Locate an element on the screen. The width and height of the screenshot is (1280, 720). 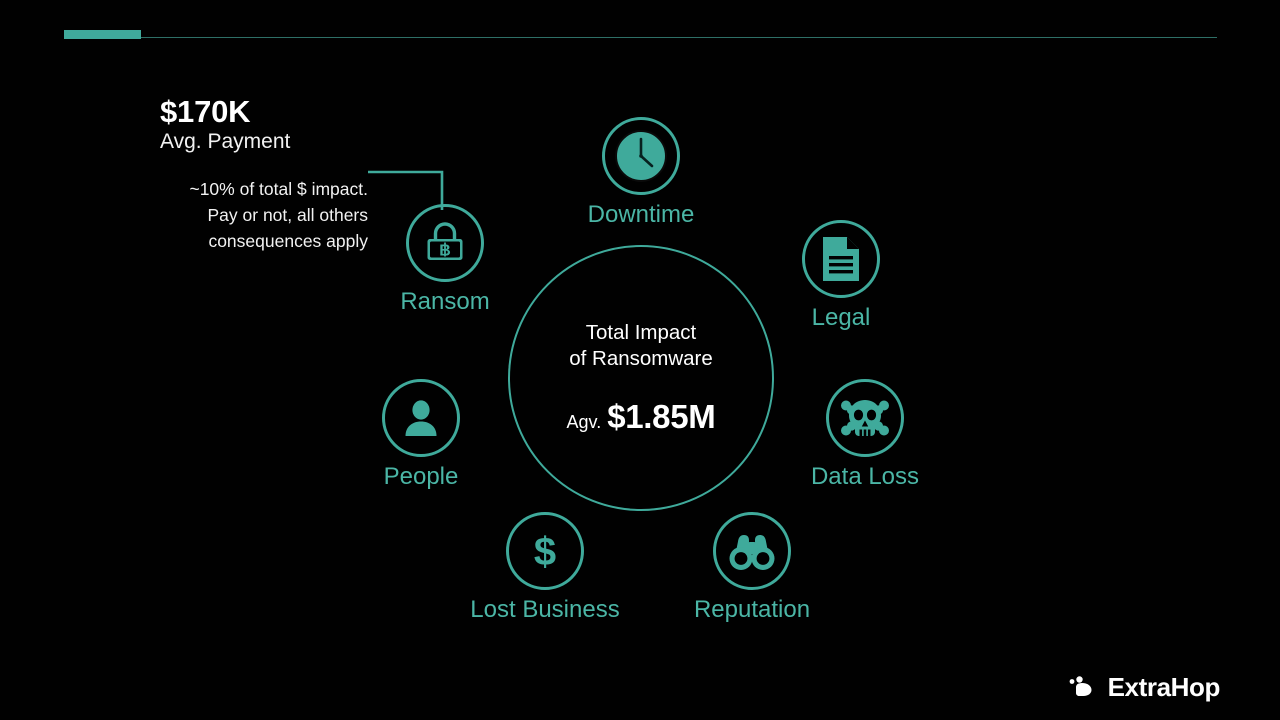
person-icon is located at coordinates (421, 418).